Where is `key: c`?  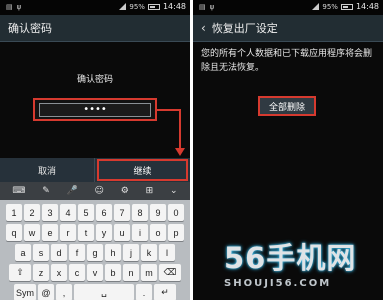
key: c is located at coordinates (77, 272).